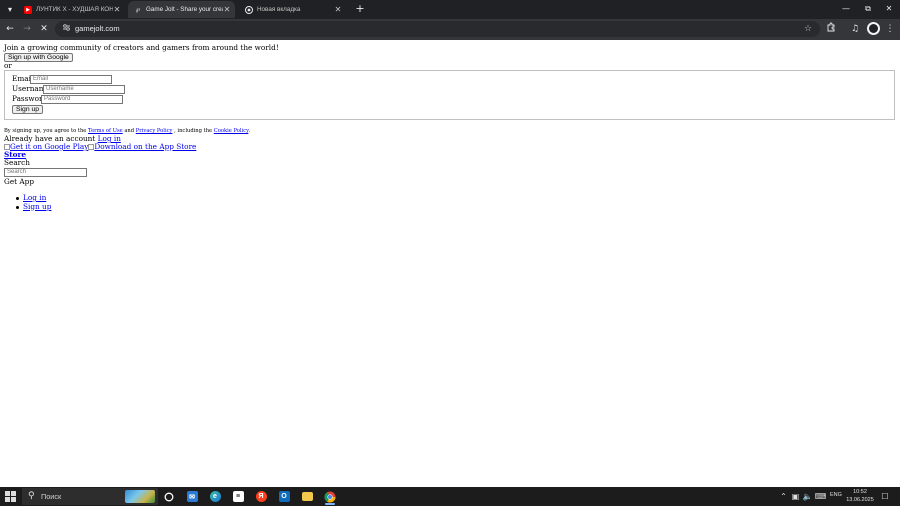 This screenshot has width=900, height=506. I want to click on gamejolt-icon: ℘, so click(138, 9).